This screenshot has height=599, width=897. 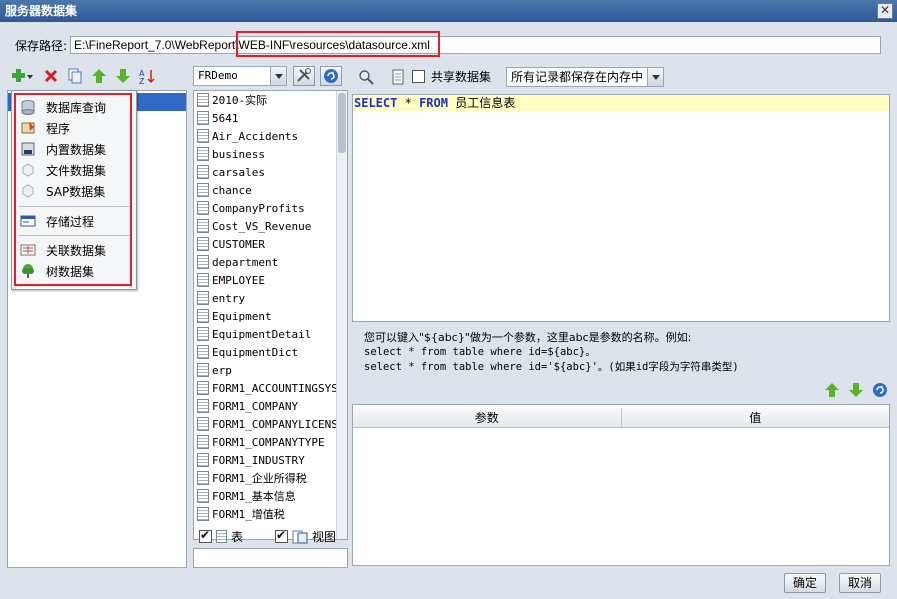 I want to click on table-name: business, so click(x=238, y=154).